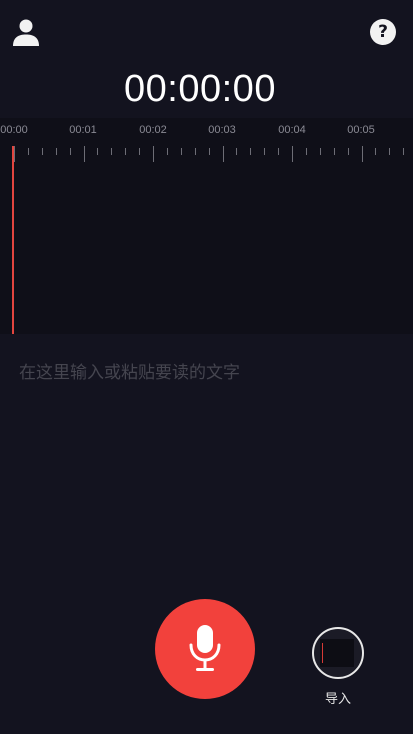  I want to click on profile-button, so click(26, 32).